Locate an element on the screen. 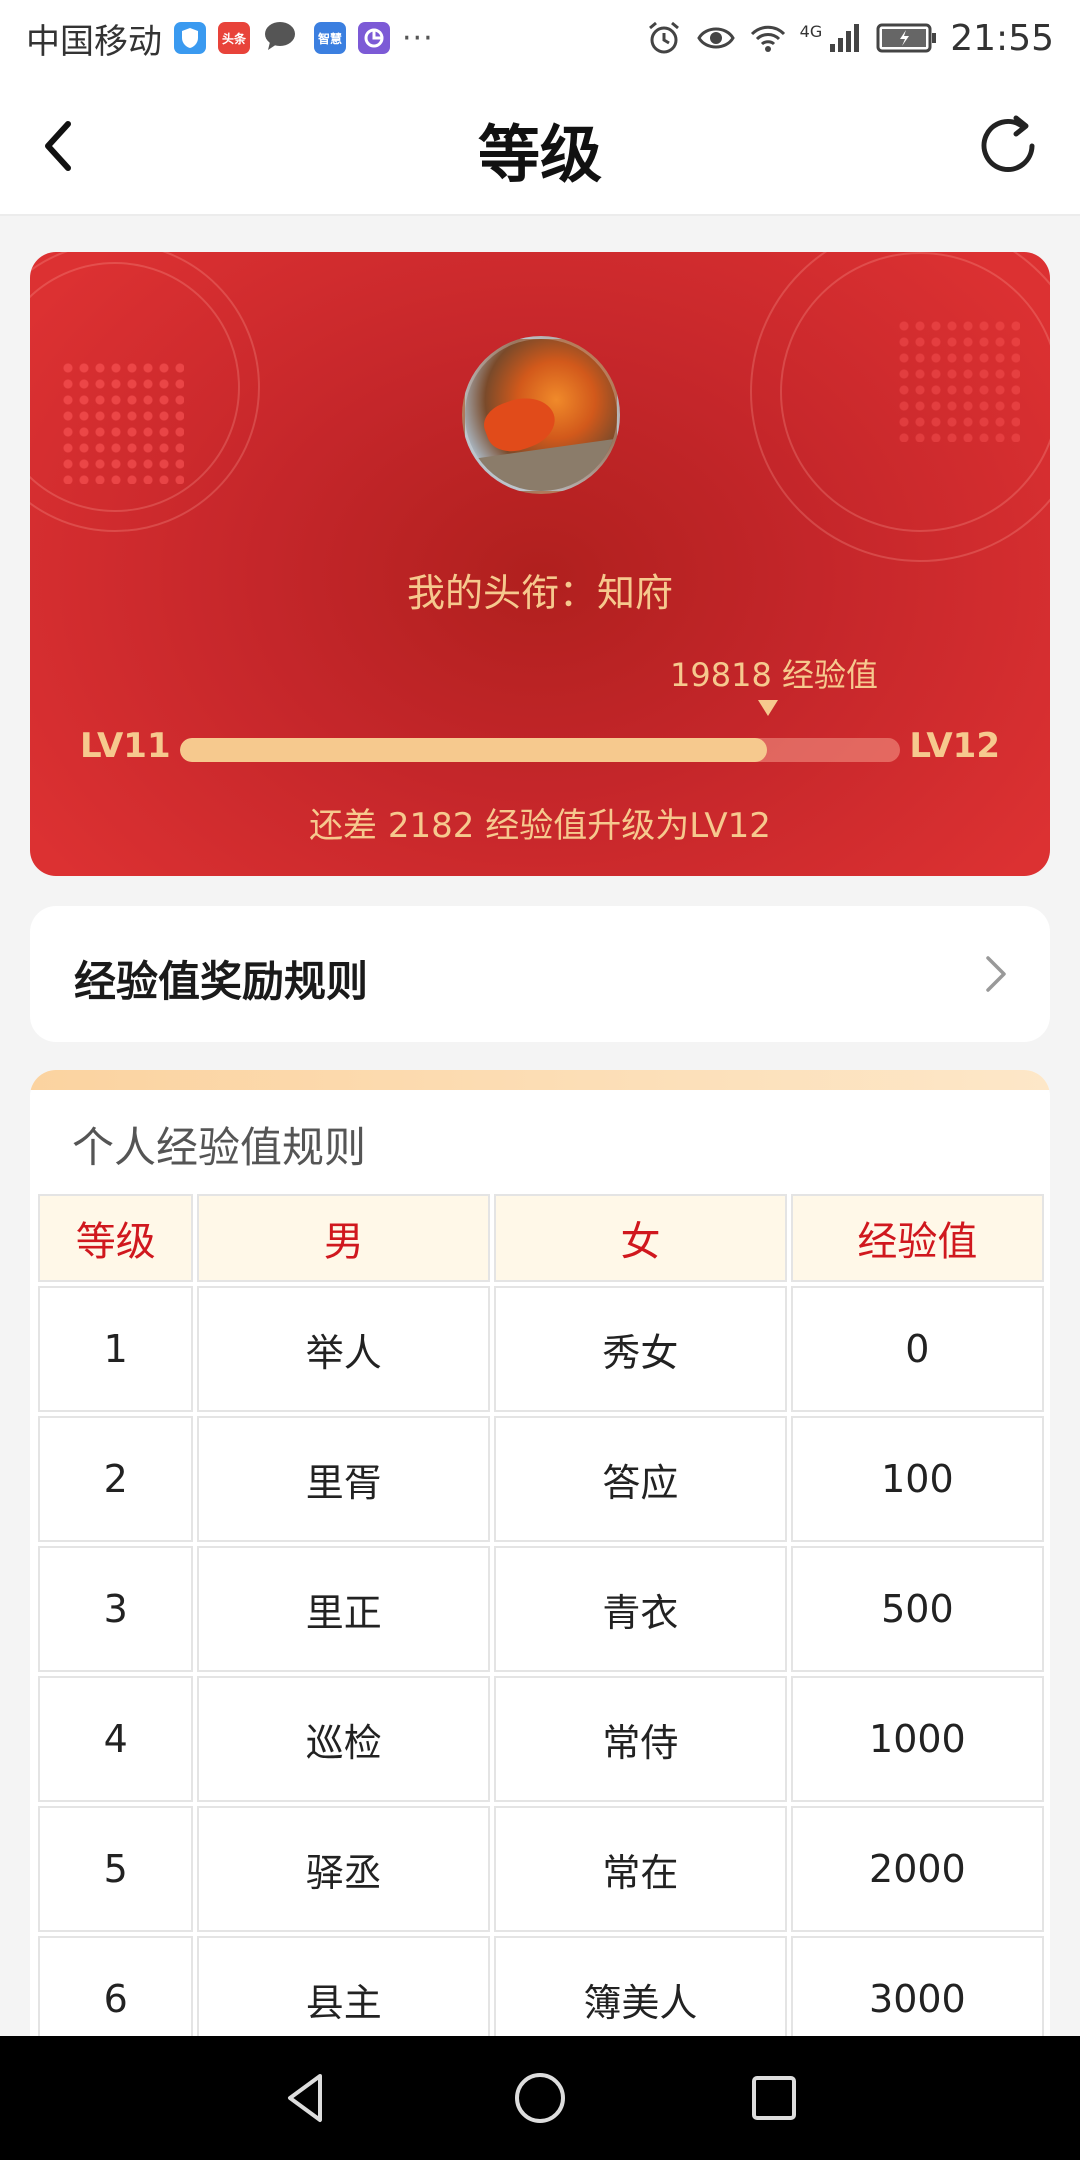 This screenshot has width=1080, height=2160. message-app-icon is located at coordinates (282, 38).